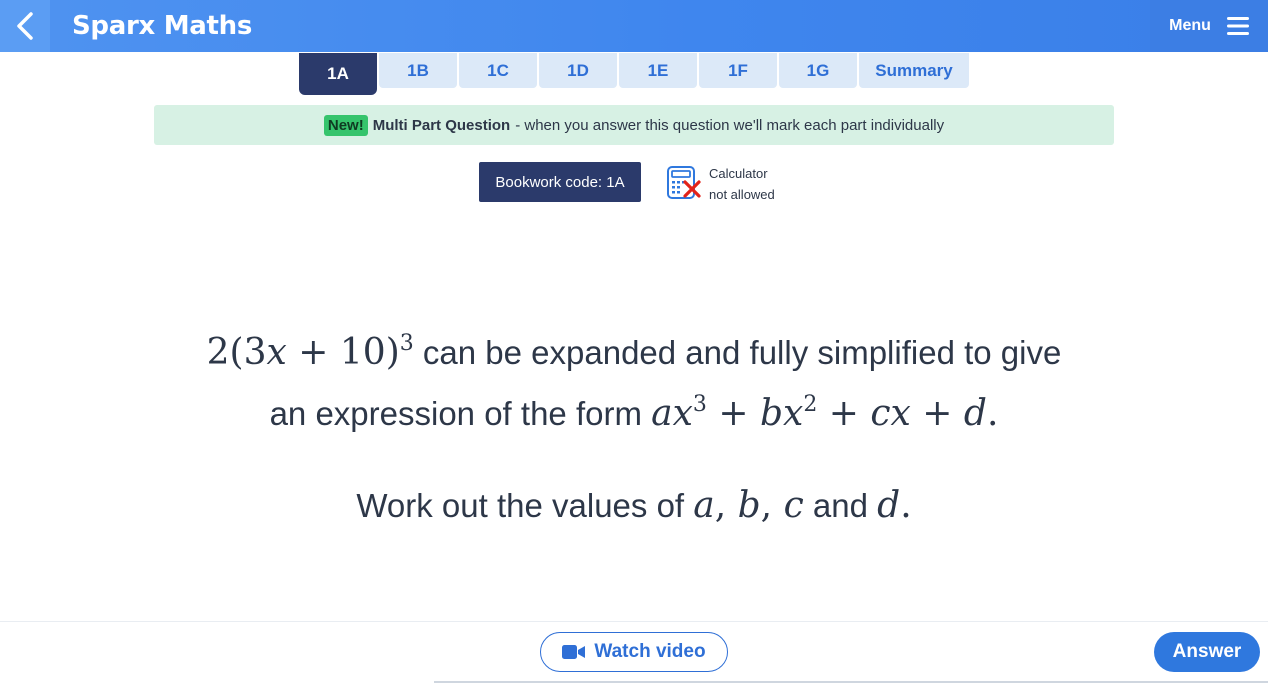 This screenshot has height=683, width=1268. What do you see at coordinates (1190, 25) in the screenshot?
I see `menu-label: Menu` at bounding box center [1190, 25].